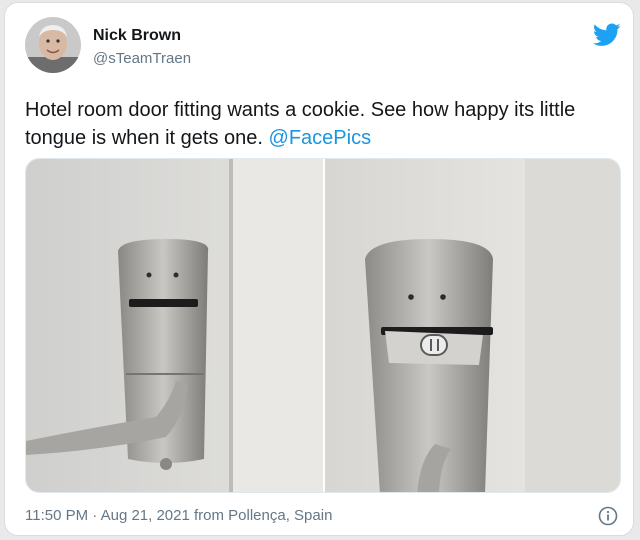 The width and height of the screenshot is (640, 540). I want to click on author-handle: @sTeamTraen, so click(142, 58).